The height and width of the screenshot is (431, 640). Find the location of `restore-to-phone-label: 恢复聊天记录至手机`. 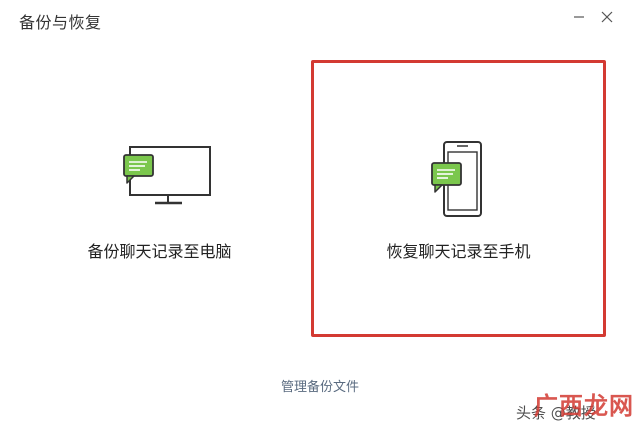

restore-to-phone-label: 恢复聊天记录至手机 is located at coordinates (458, 251).